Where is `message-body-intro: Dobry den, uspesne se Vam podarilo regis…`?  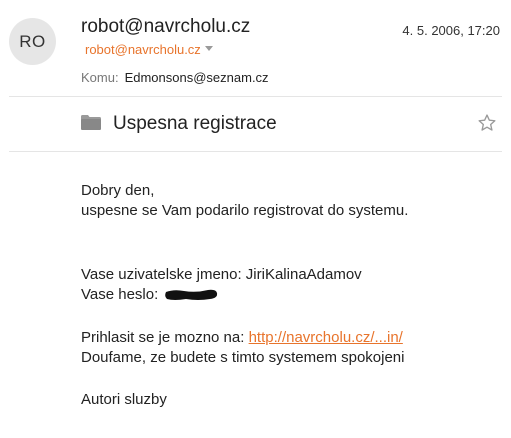
message-body-intro: Dobry den, uspesne se Vam podarilo regis… is located at coordinates (244, 201).